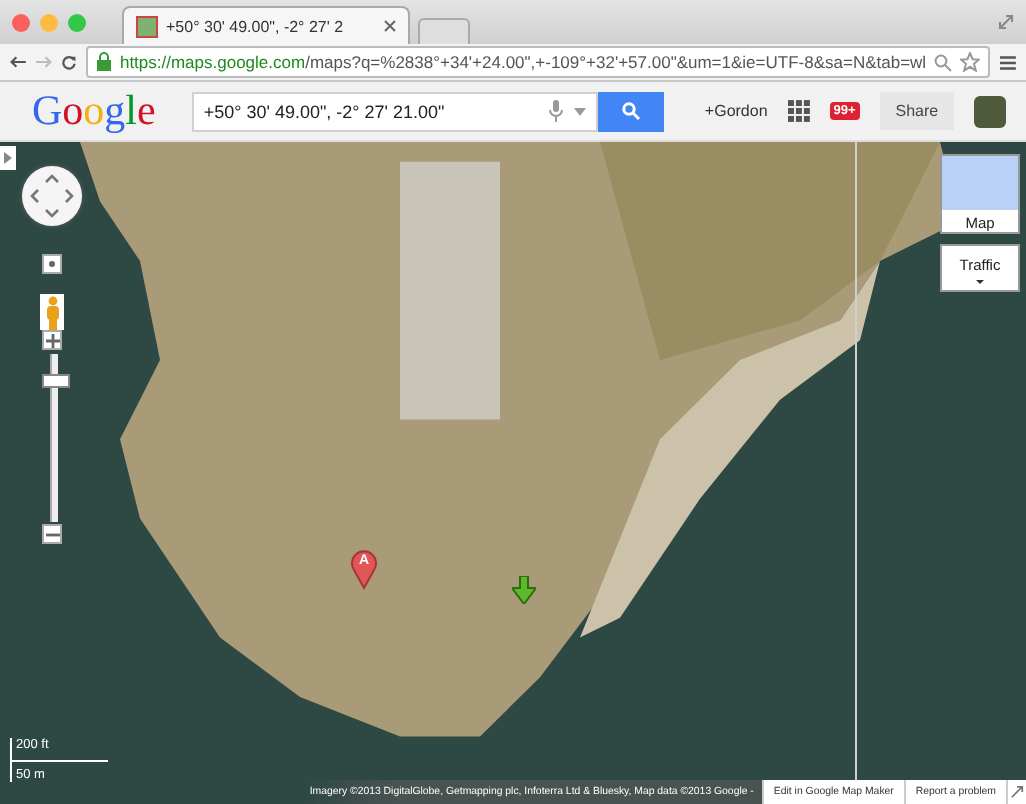 The width and height of the screenshot is (1026, 804). Describe the element at coordinates (917, 111) in the screenshot. I see `share-button: Share` at that location.